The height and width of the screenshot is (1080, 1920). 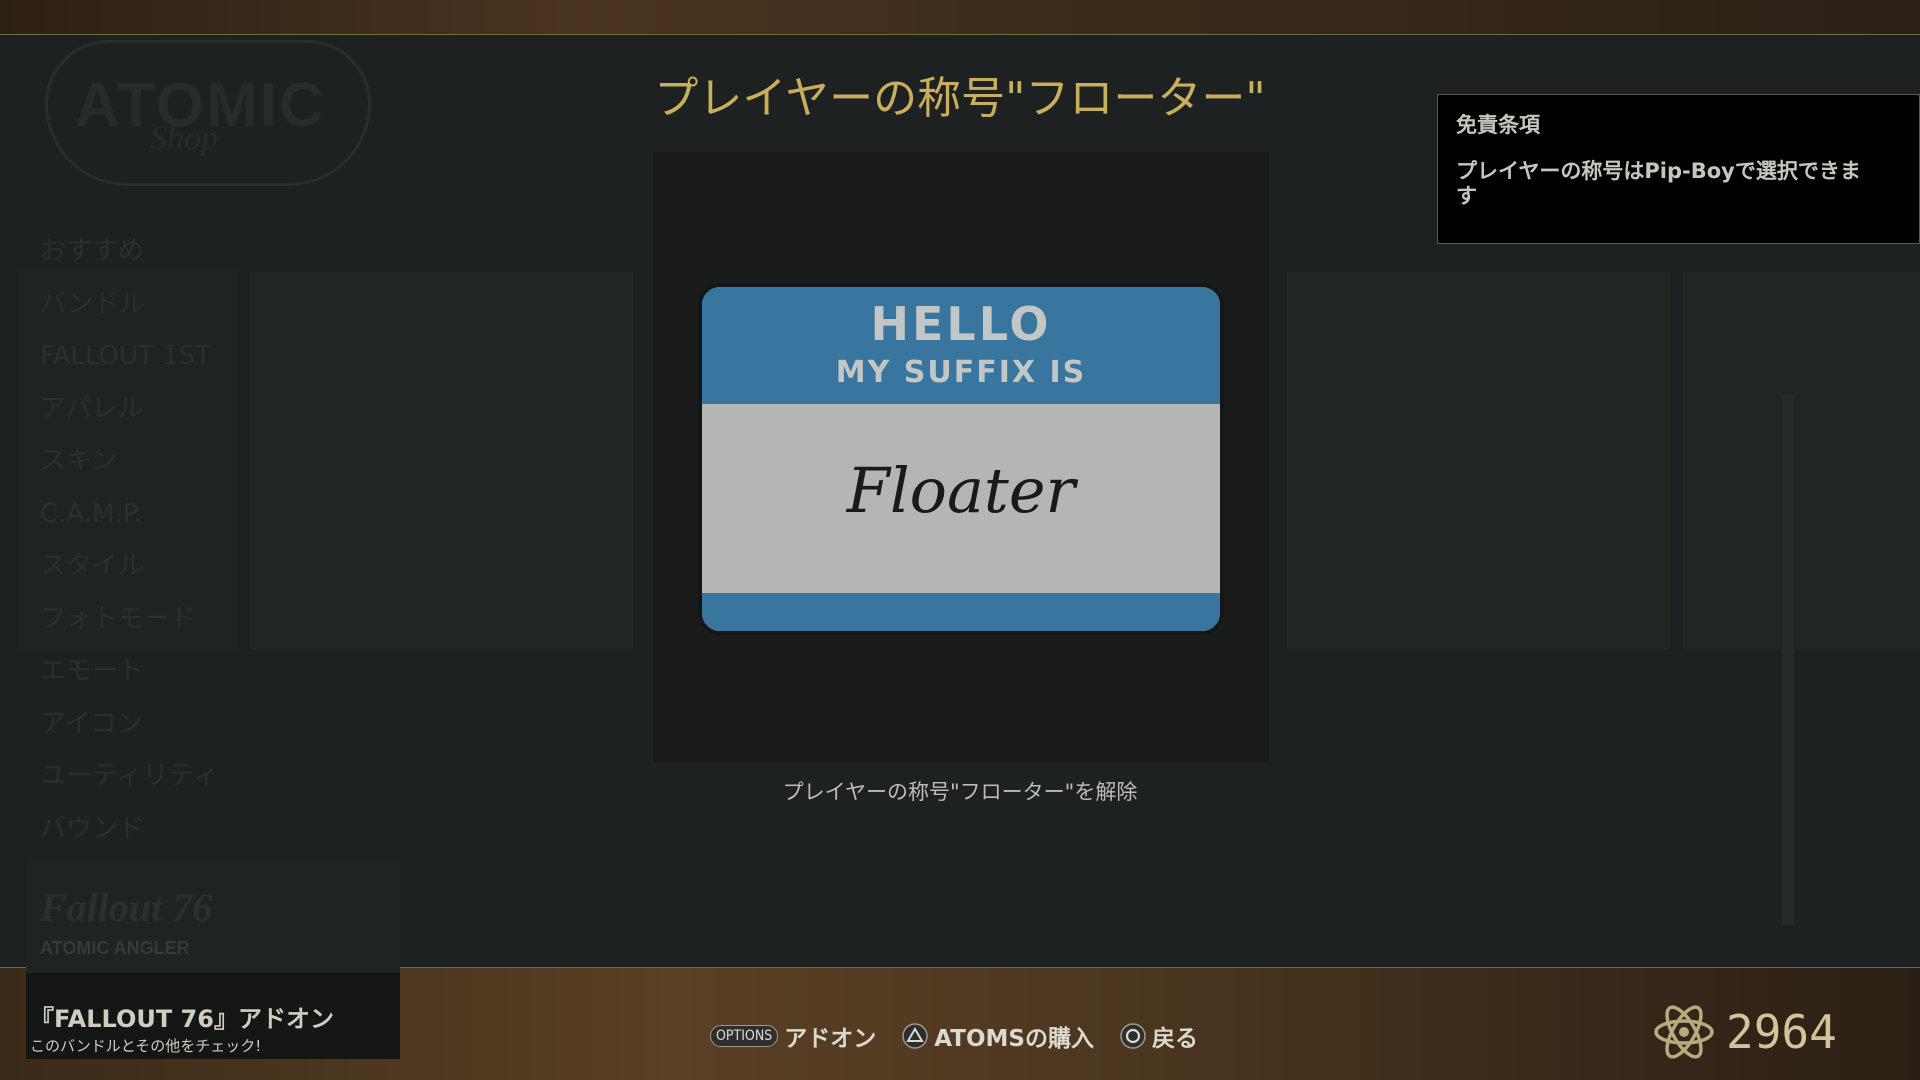 I want to click on addon-button: OPTIONS アドオン, so click(x=793, y=1036).